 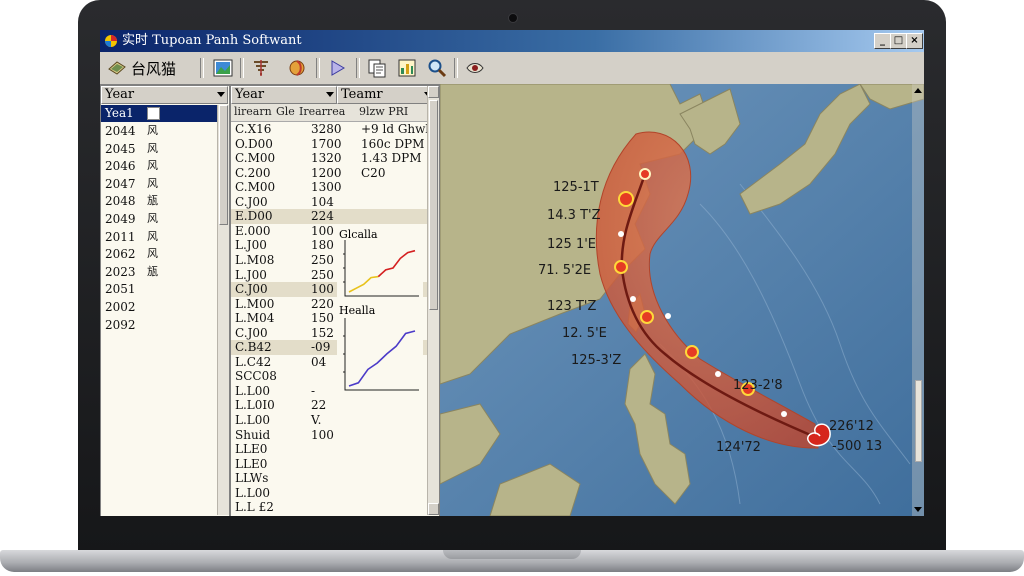 I want to click on toolbar-separator, so click(x=318, y=68).